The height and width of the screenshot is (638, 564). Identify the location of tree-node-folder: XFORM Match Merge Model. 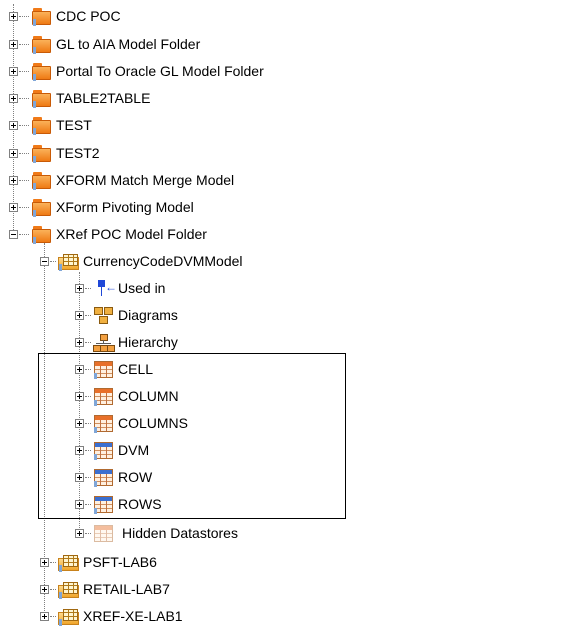
(121, 180).